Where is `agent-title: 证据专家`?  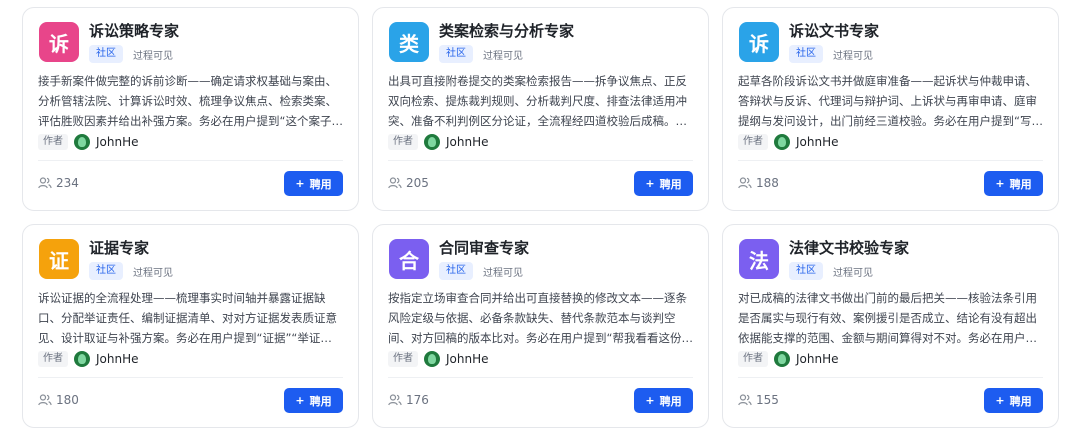
agent-title: 证据专家 is located at coordinates (119, 248).